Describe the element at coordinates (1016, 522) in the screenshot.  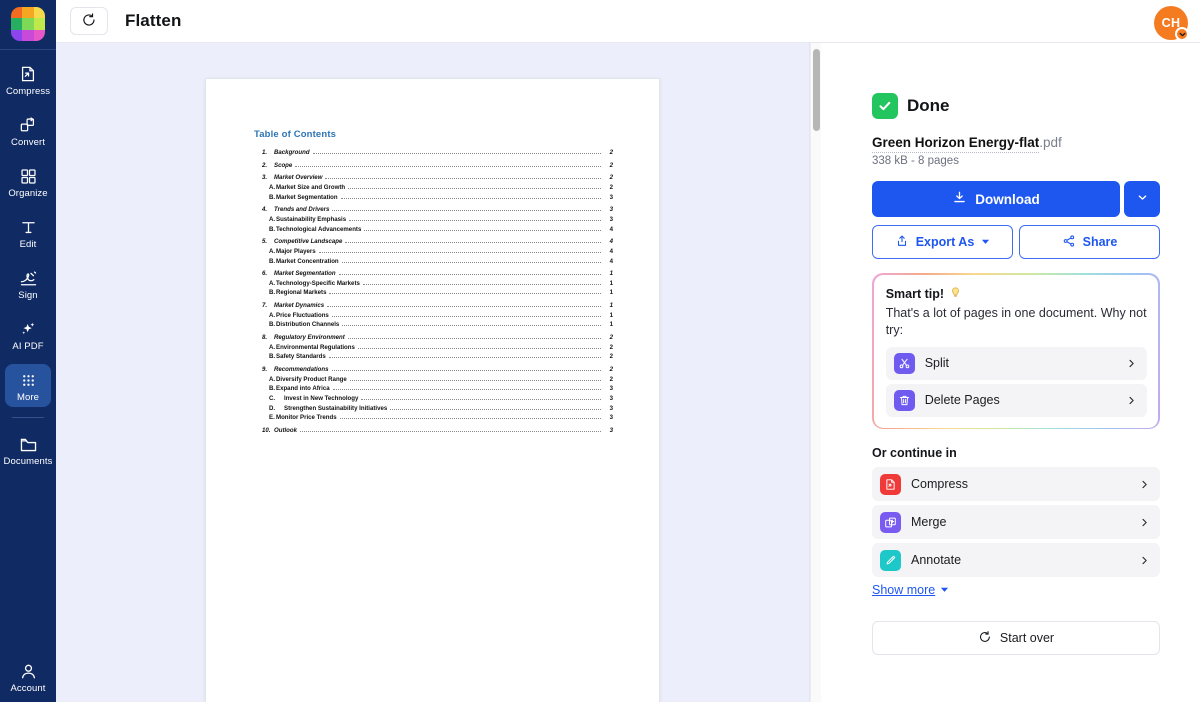
I see `continue-item-merge: Merge` at that location.